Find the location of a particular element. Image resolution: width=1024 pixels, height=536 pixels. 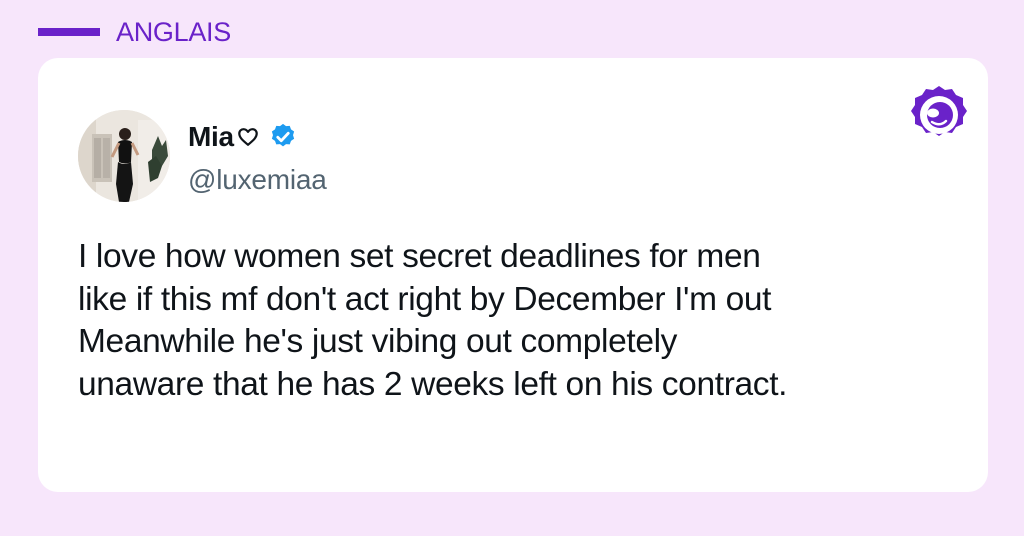

brand-badge-icon is located at coordinates (939, 115).